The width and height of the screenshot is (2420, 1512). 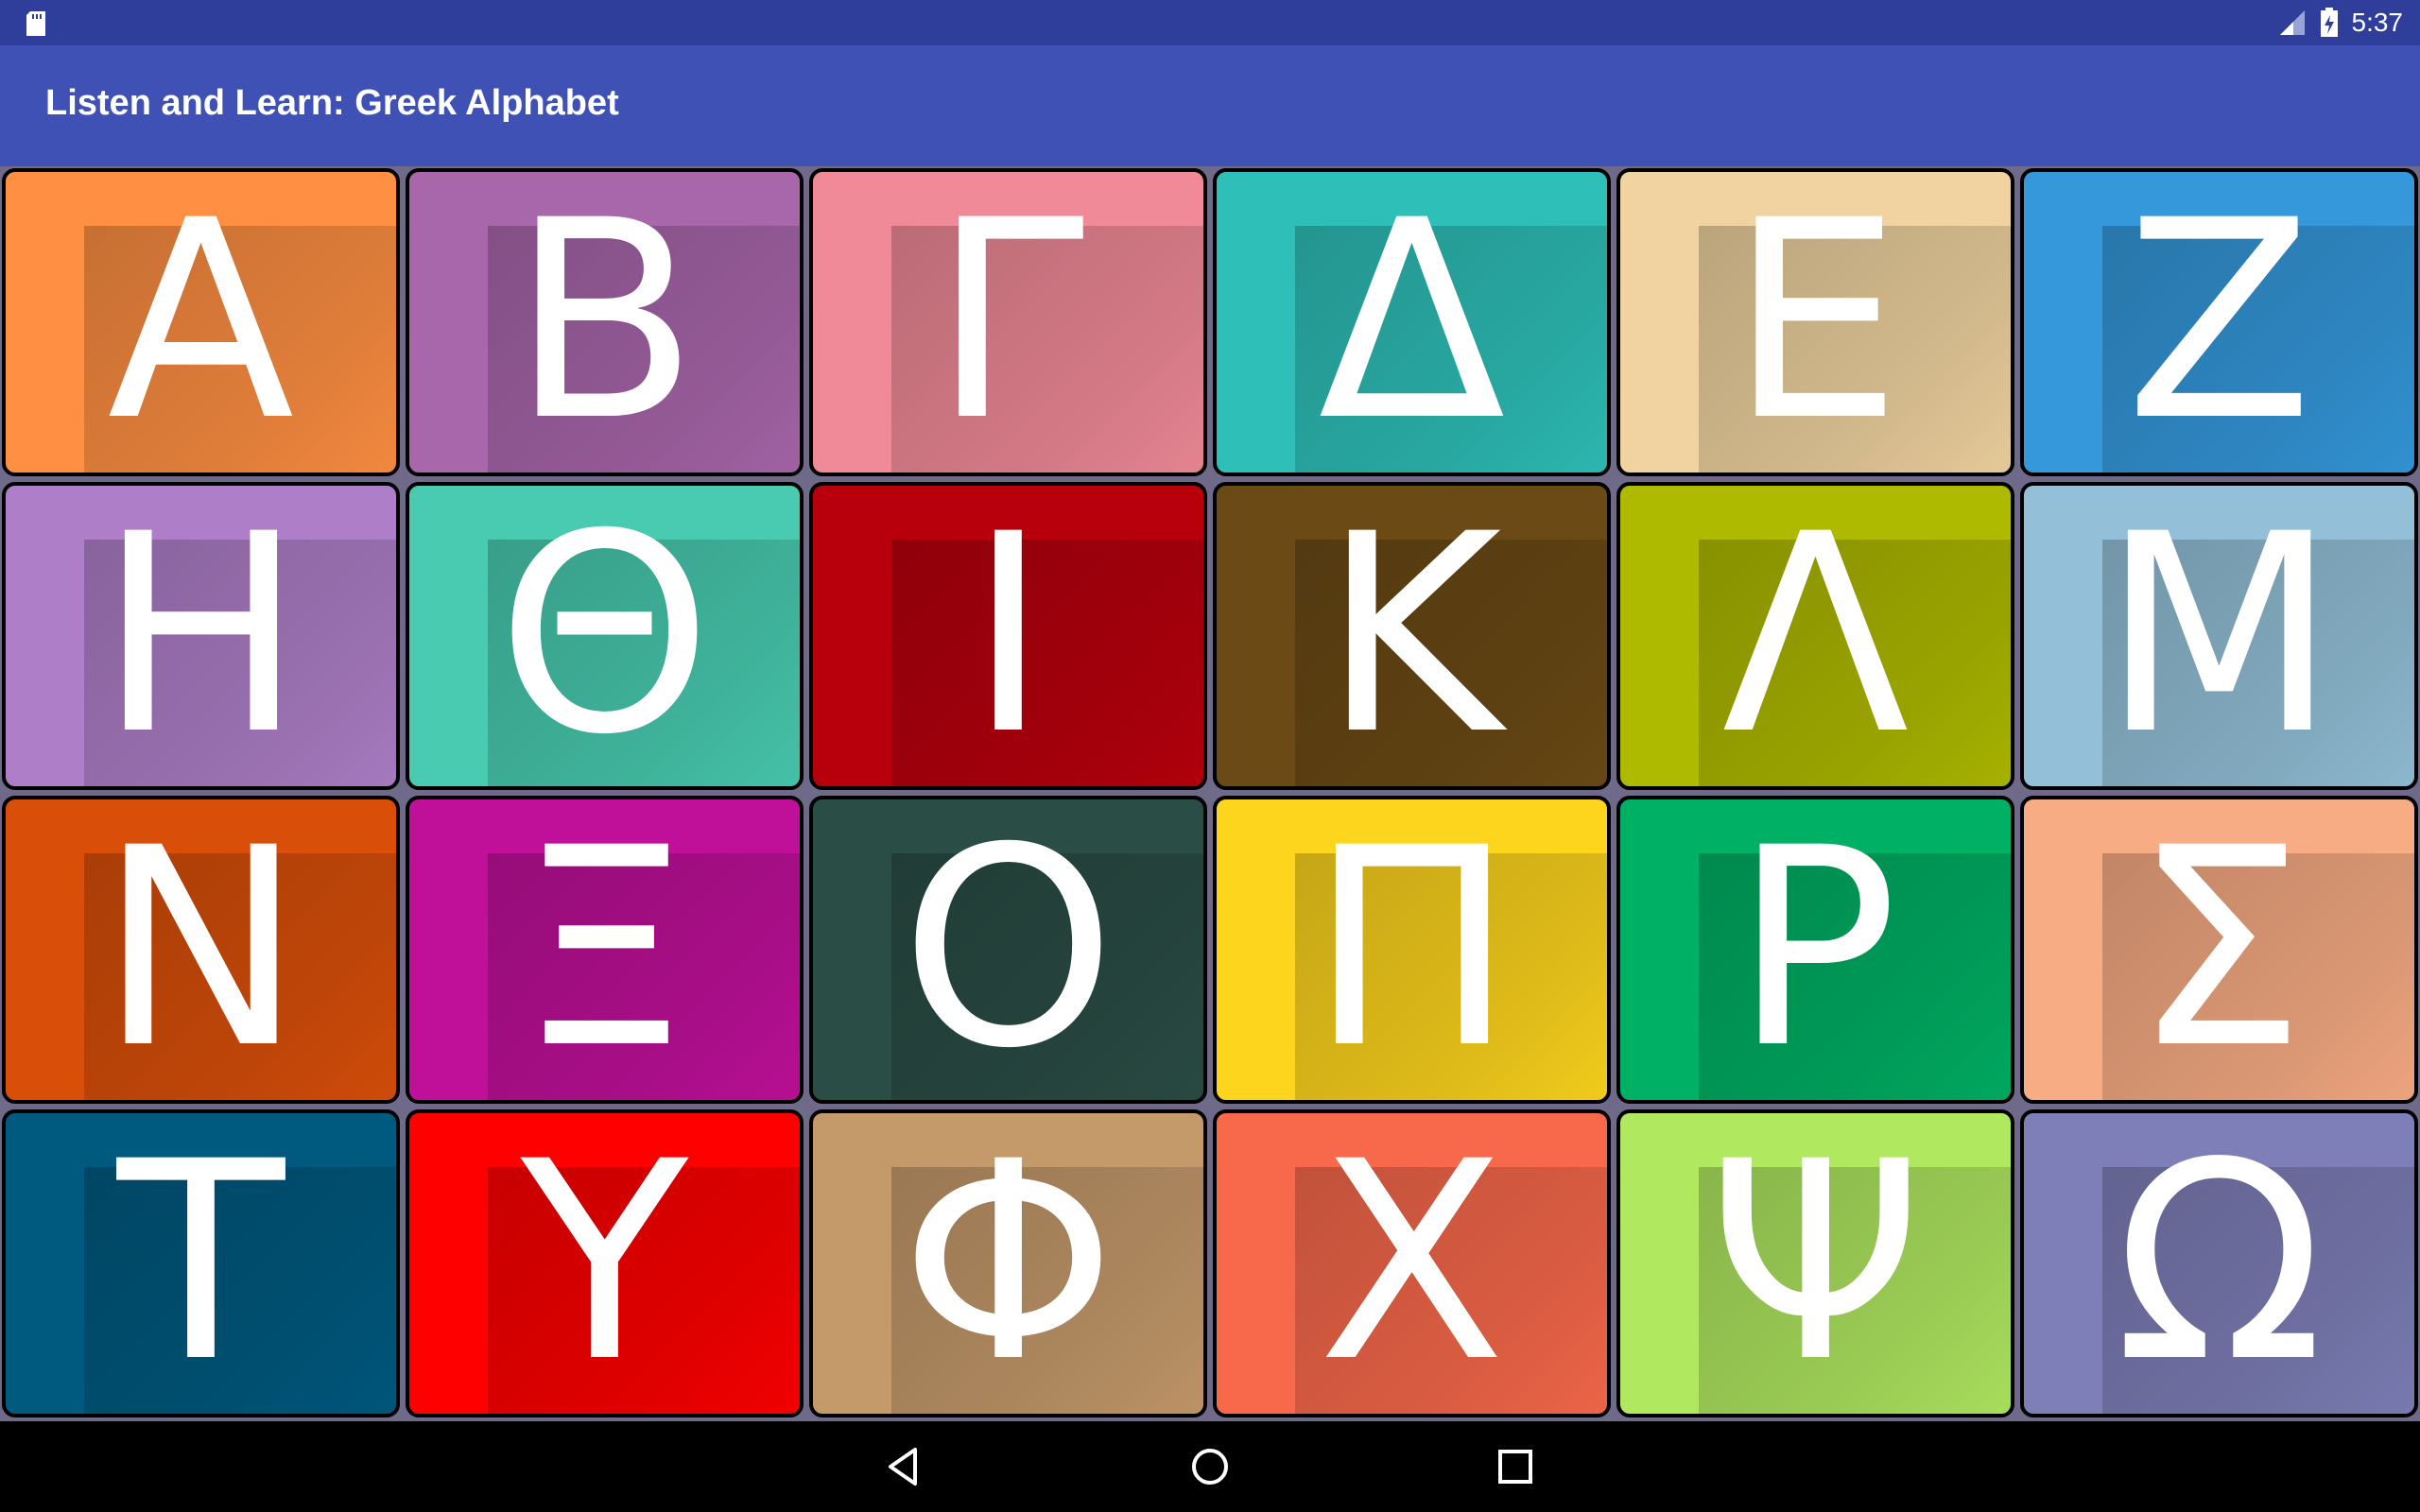 I want to click on tile-letter: Δ, so click(x=1412, y=322).